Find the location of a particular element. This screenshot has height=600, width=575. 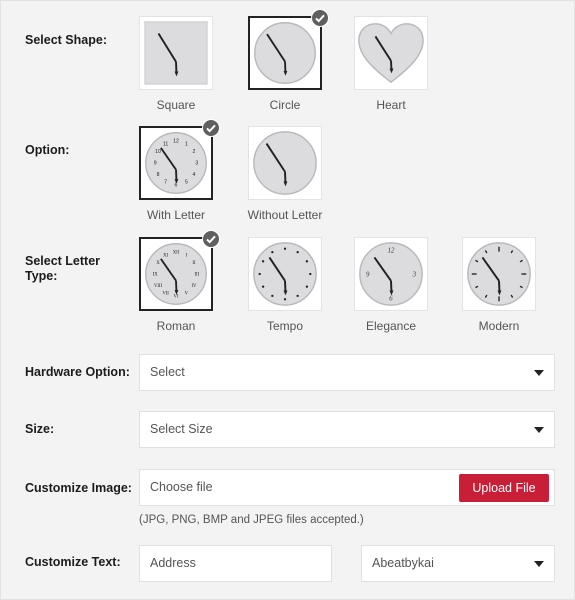

numeral-5: 5 is located at coordinates (186, 182).